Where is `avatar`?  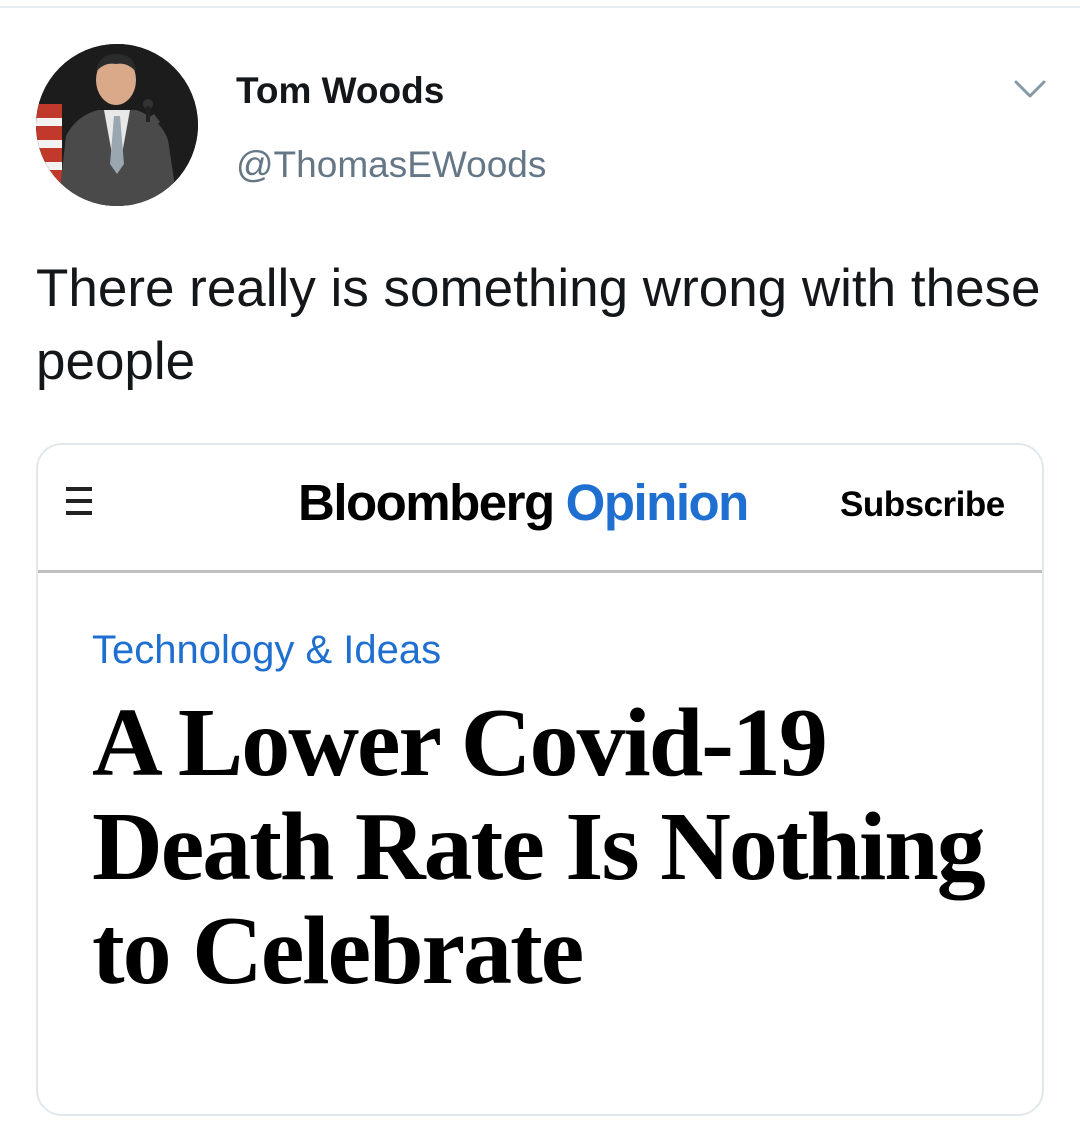 avatar is located at coordinates (117, 125).